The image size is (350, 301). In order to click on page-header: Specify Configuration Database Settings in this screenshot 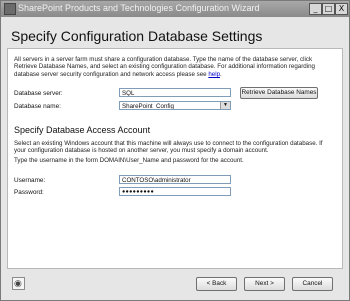, I will do `click(175, 34)`.